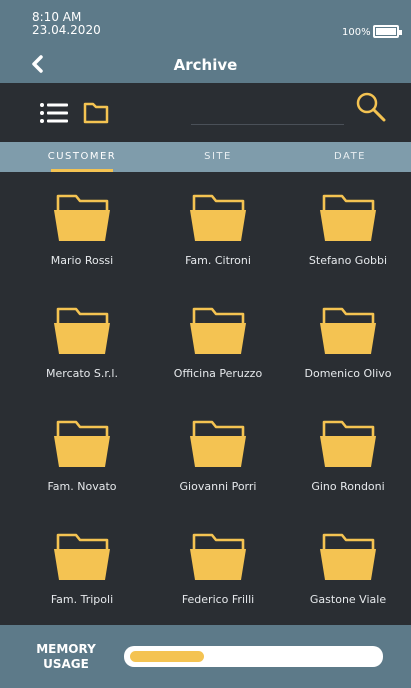  Describe the element at coordinates (205, 41) in the screenshot. I see `header-bar: 8:10 AM 23.04.2020 100% Archive` at that location.